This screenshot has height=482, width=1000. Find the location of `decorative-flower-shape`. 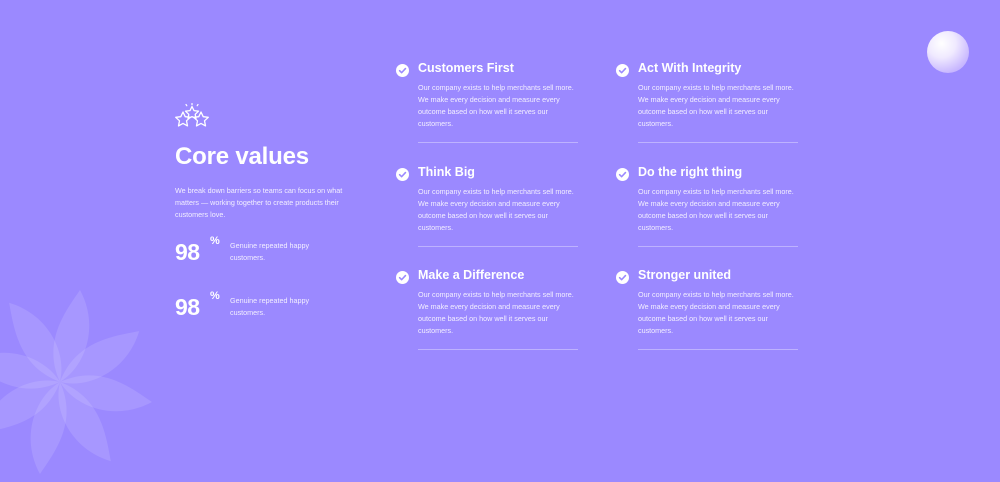

decorative-flower-shape is located at coordinates (76, 382).